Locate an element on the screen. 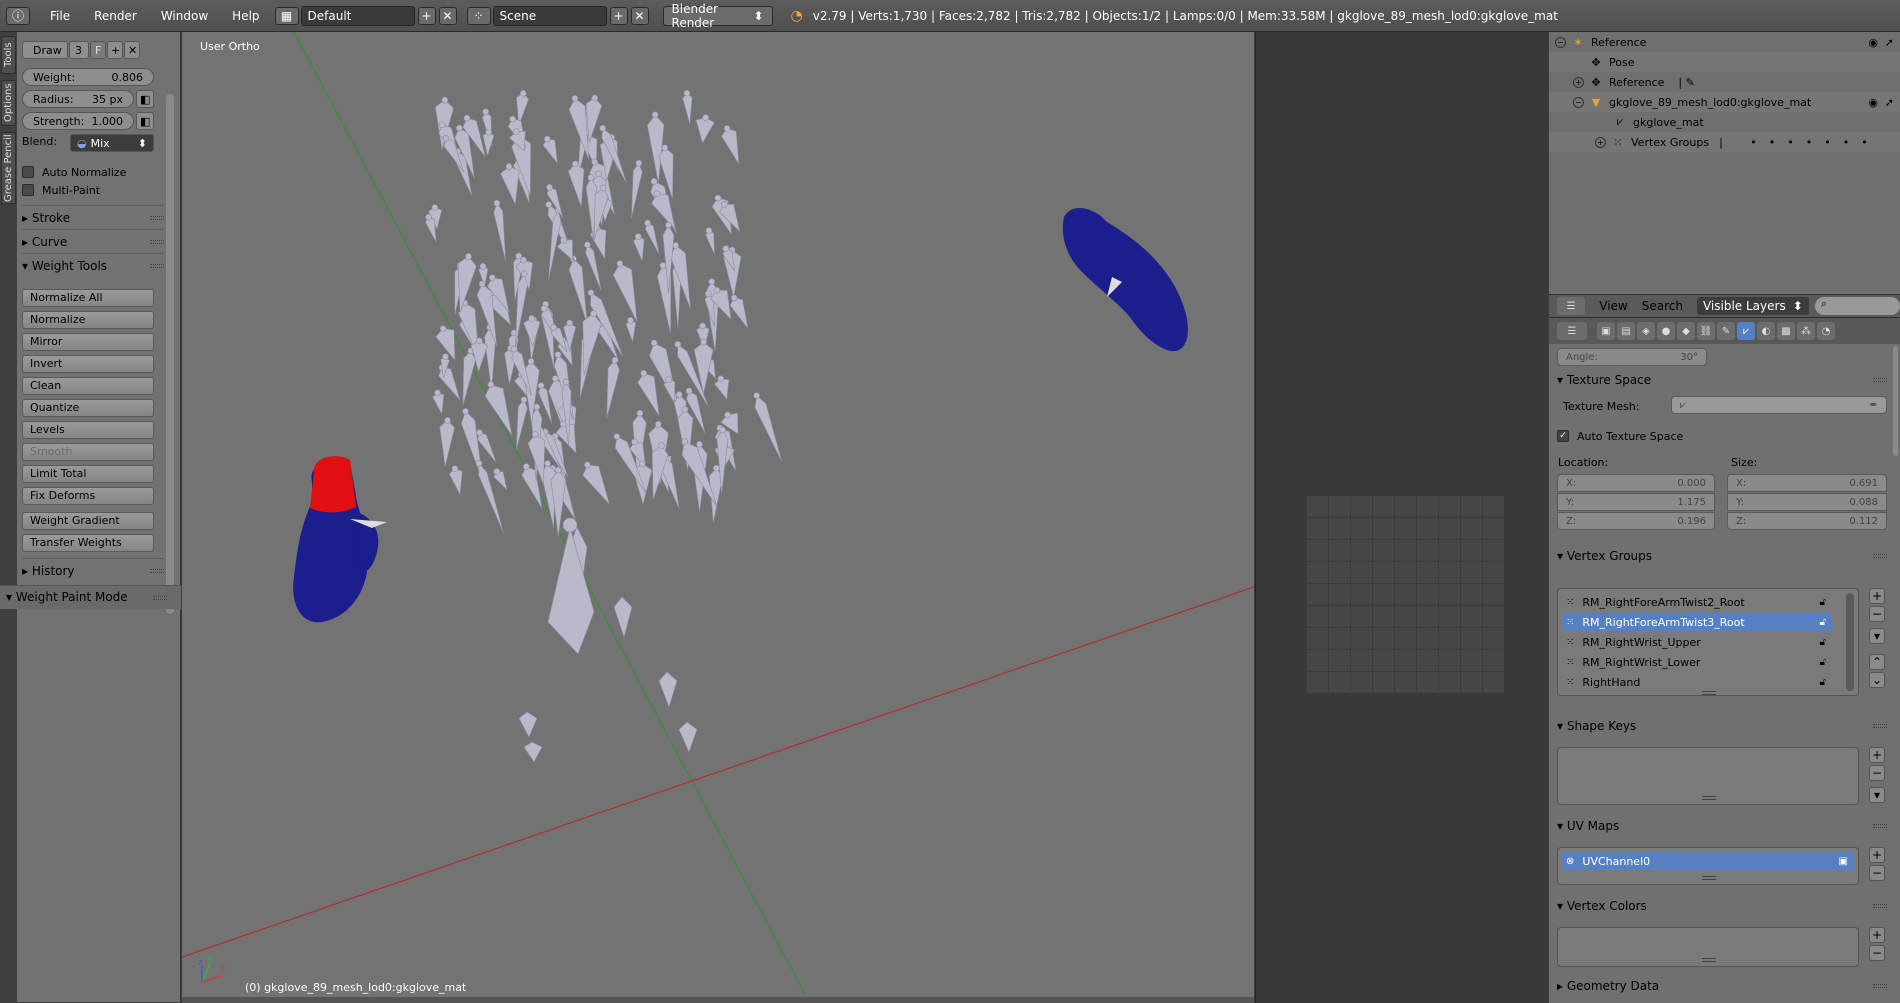 This screenshot has width=1900, height=1003. expand-icon: + is located at coordinates (1600, 142).